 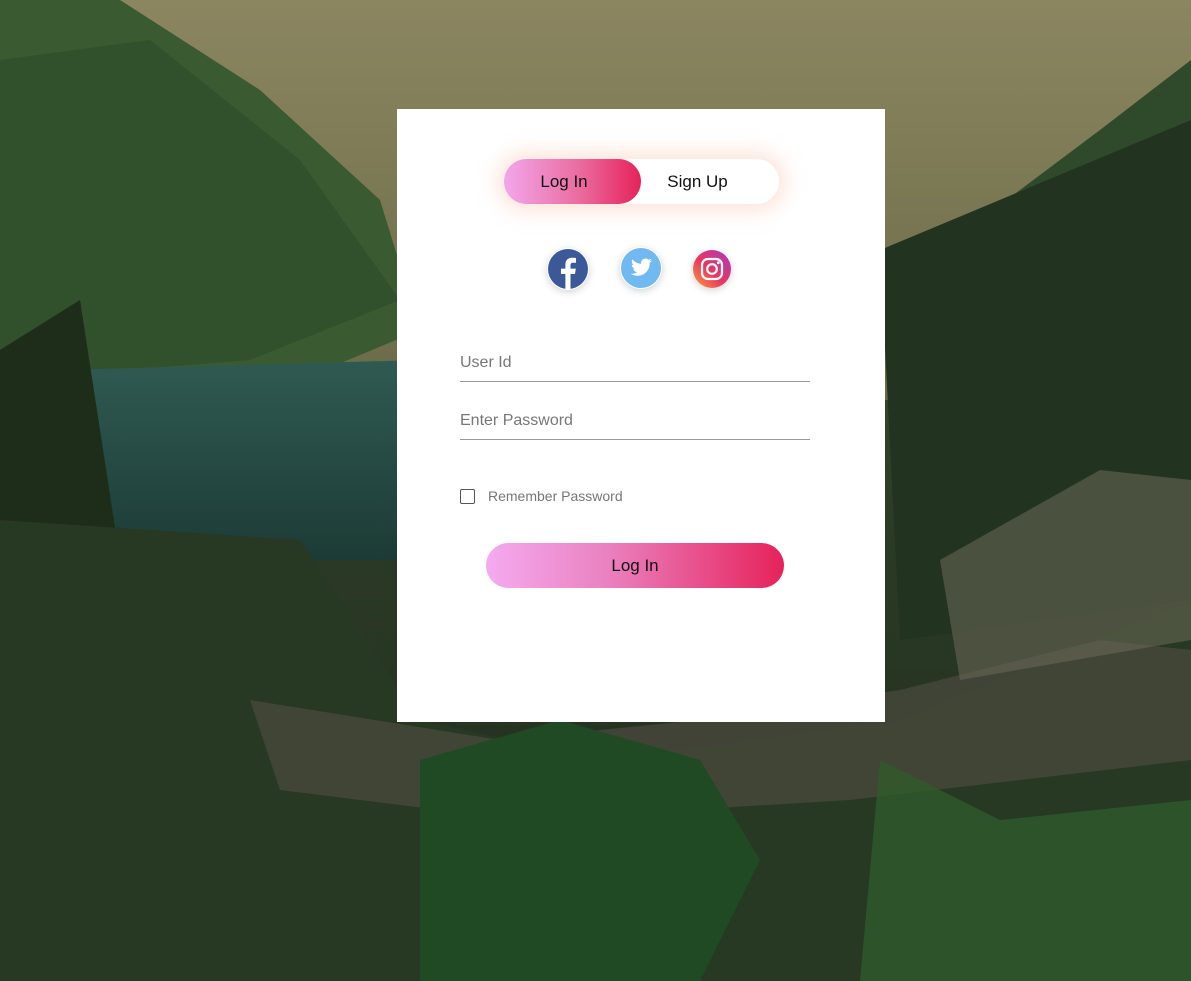 I want to click on tab-log-in: Log In, so click(x=564, y=181).